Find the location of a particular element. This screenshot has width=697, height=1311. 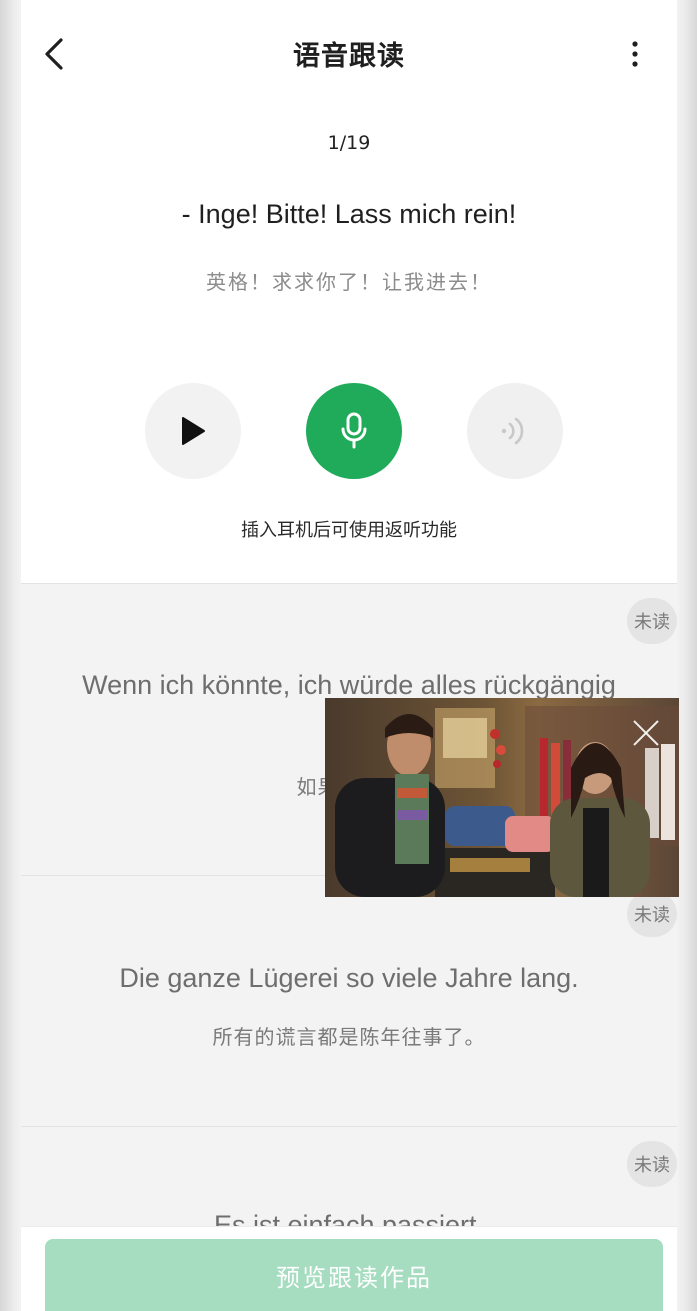

listen-back-button is located at coordinates (515, 431).